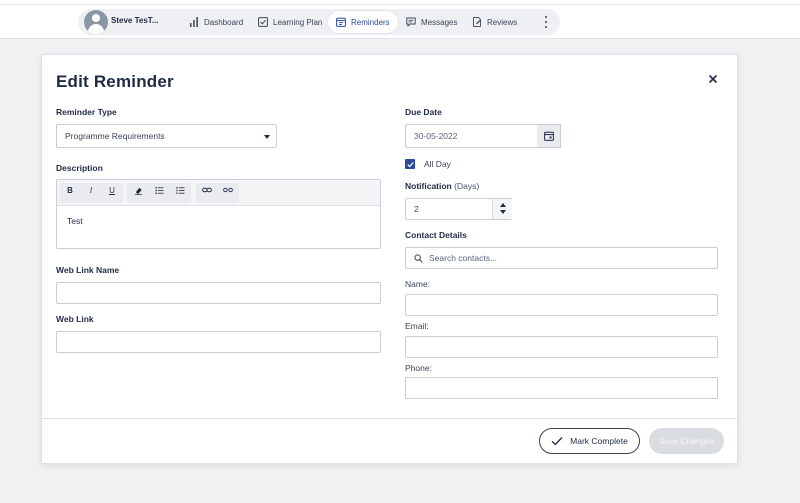 This screenshot has width=800, height=503. What do you see at coordinates (503, 205) in the screenshot?
I see `increment-icon` at bounding box center [503, 205].